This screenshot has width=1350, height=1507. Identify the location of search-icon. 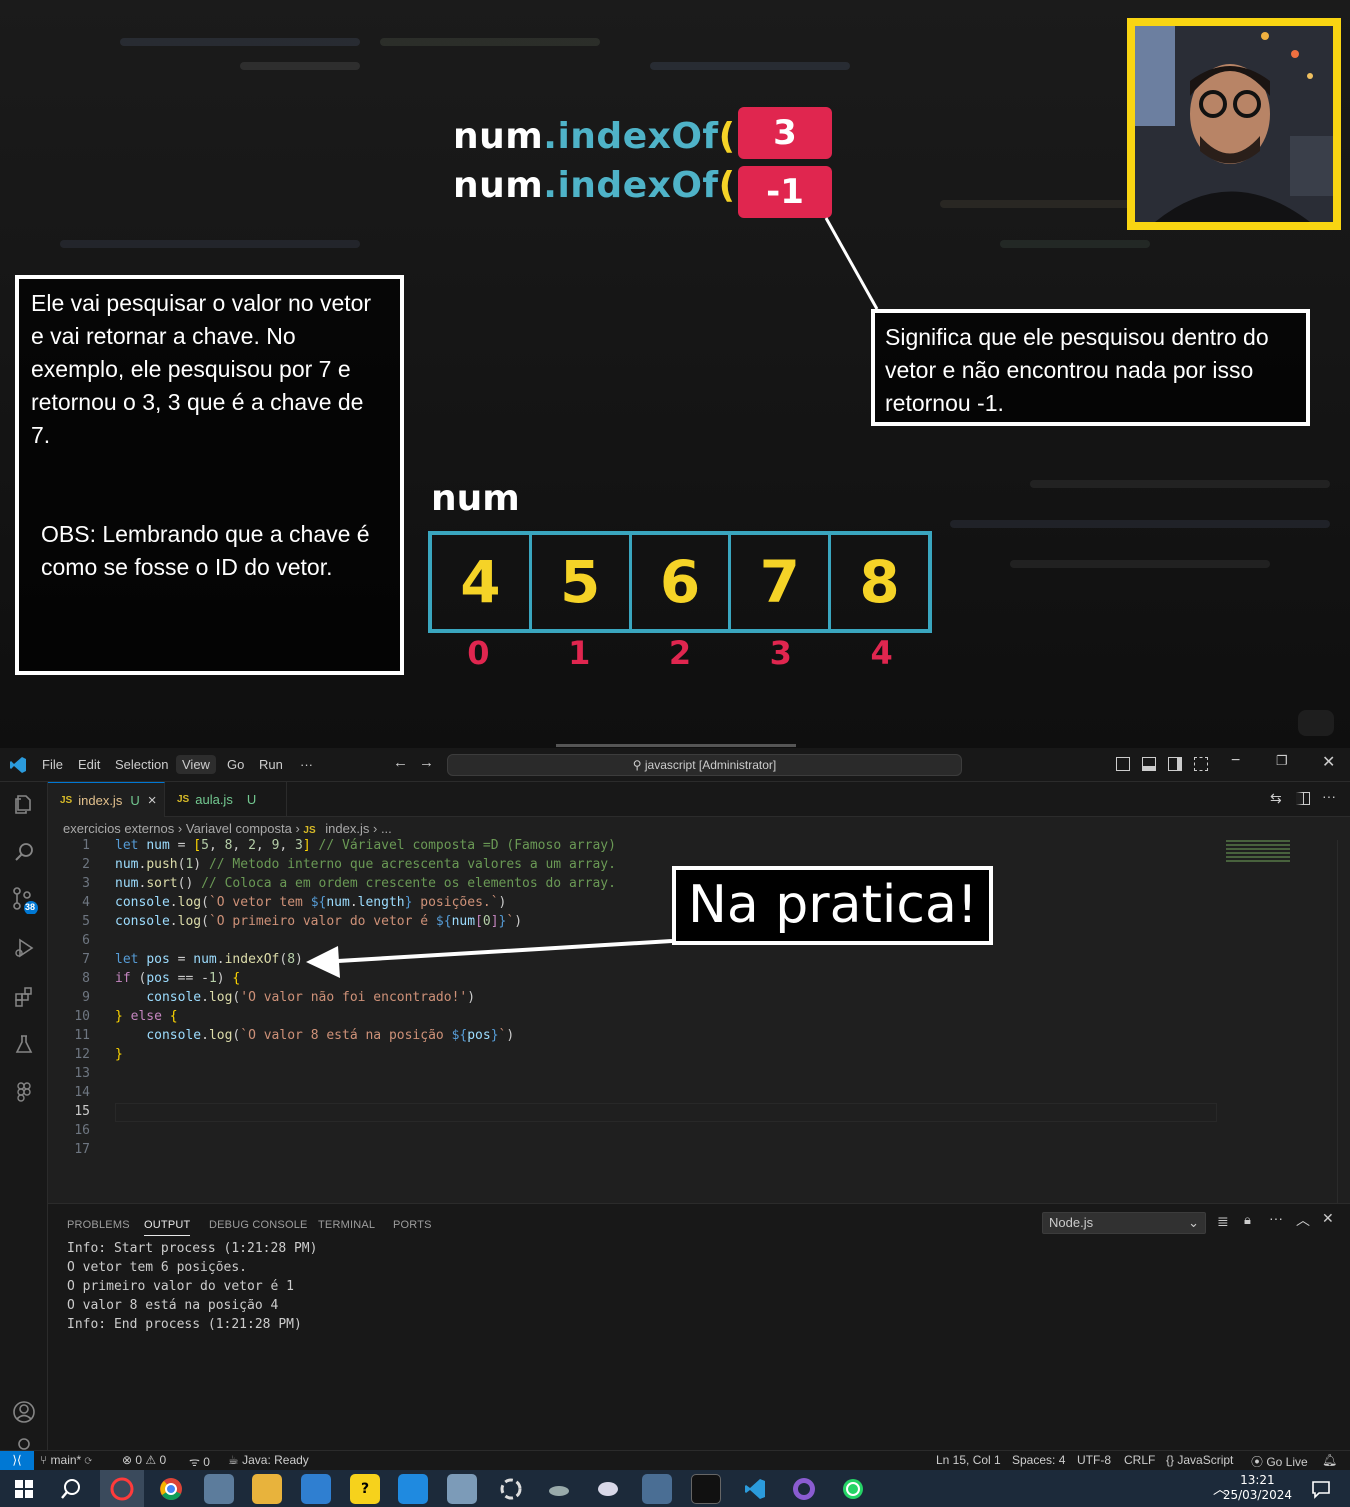
(71, 1489).